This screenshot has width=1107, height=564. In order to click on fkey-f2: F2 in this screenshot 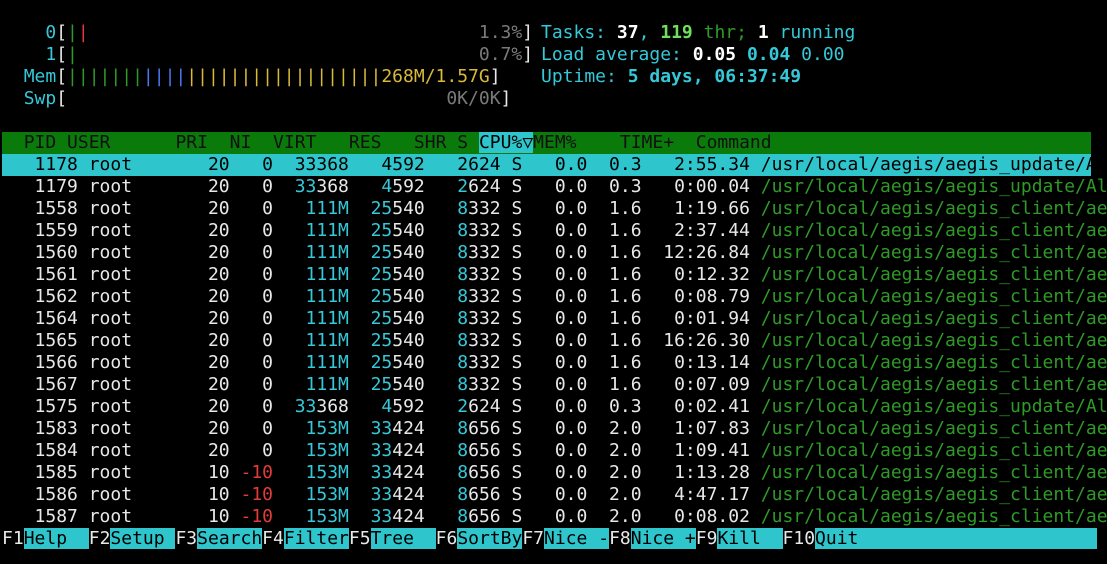, I will do `click(100, 538)`.